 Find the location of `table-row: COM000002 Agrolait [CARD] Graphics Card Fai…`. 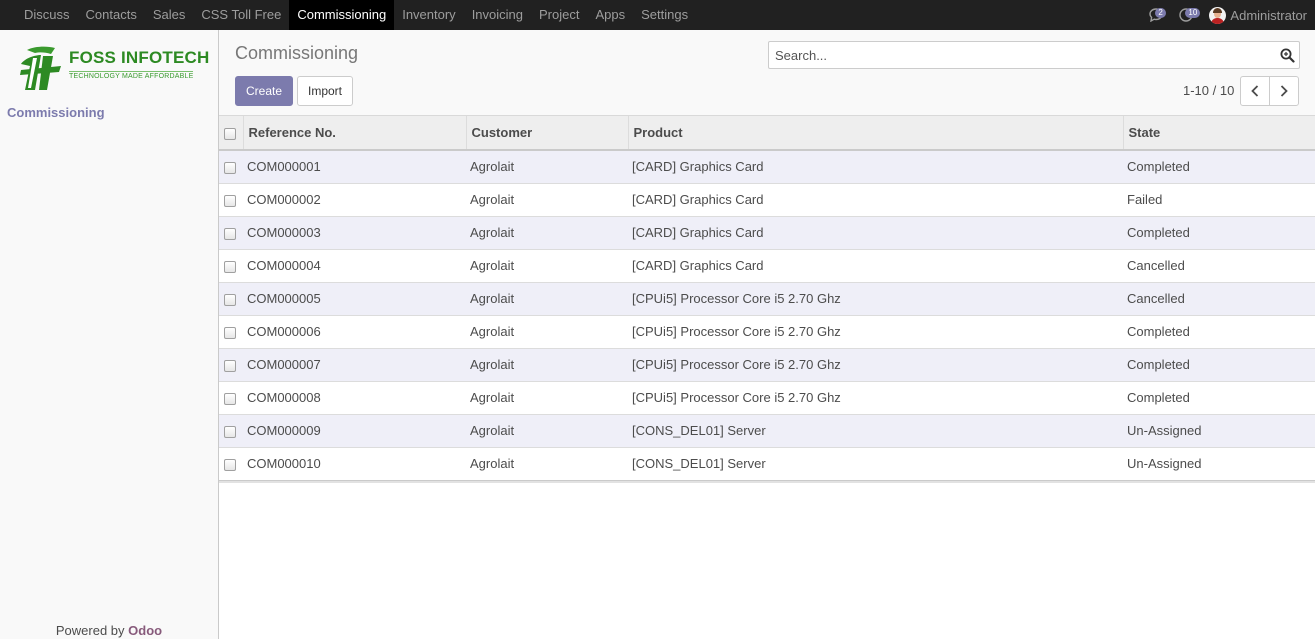

table-row: COM000002 Agrolait [CARD] Graphics Card Fai… is located at coordinates (767, 199).